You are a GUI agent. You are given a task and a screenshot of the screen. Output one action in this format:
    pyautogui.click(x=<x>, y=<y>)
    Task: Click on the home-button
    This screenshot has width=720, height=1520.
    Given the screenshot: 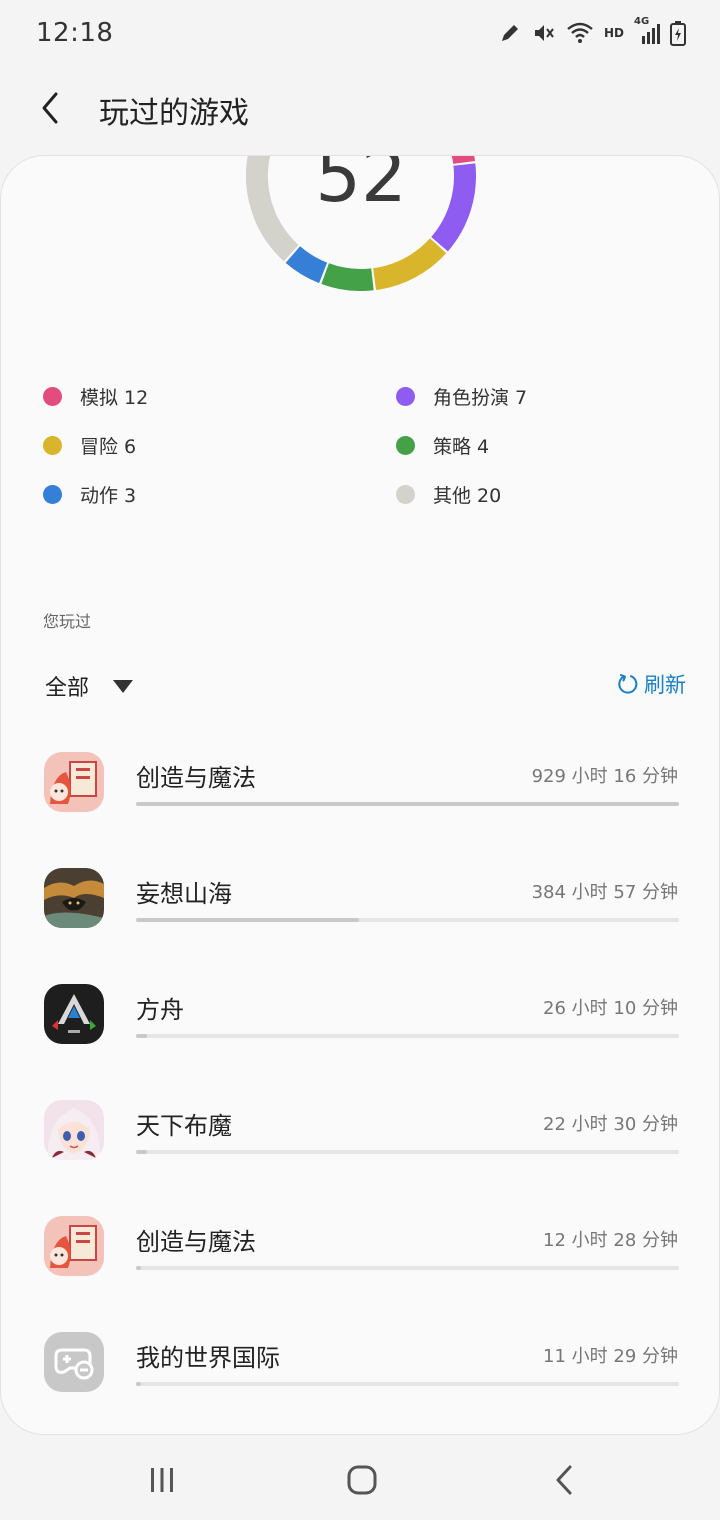 What is the action you would take?
    pyautogui.click(x=362, y=1480)
    